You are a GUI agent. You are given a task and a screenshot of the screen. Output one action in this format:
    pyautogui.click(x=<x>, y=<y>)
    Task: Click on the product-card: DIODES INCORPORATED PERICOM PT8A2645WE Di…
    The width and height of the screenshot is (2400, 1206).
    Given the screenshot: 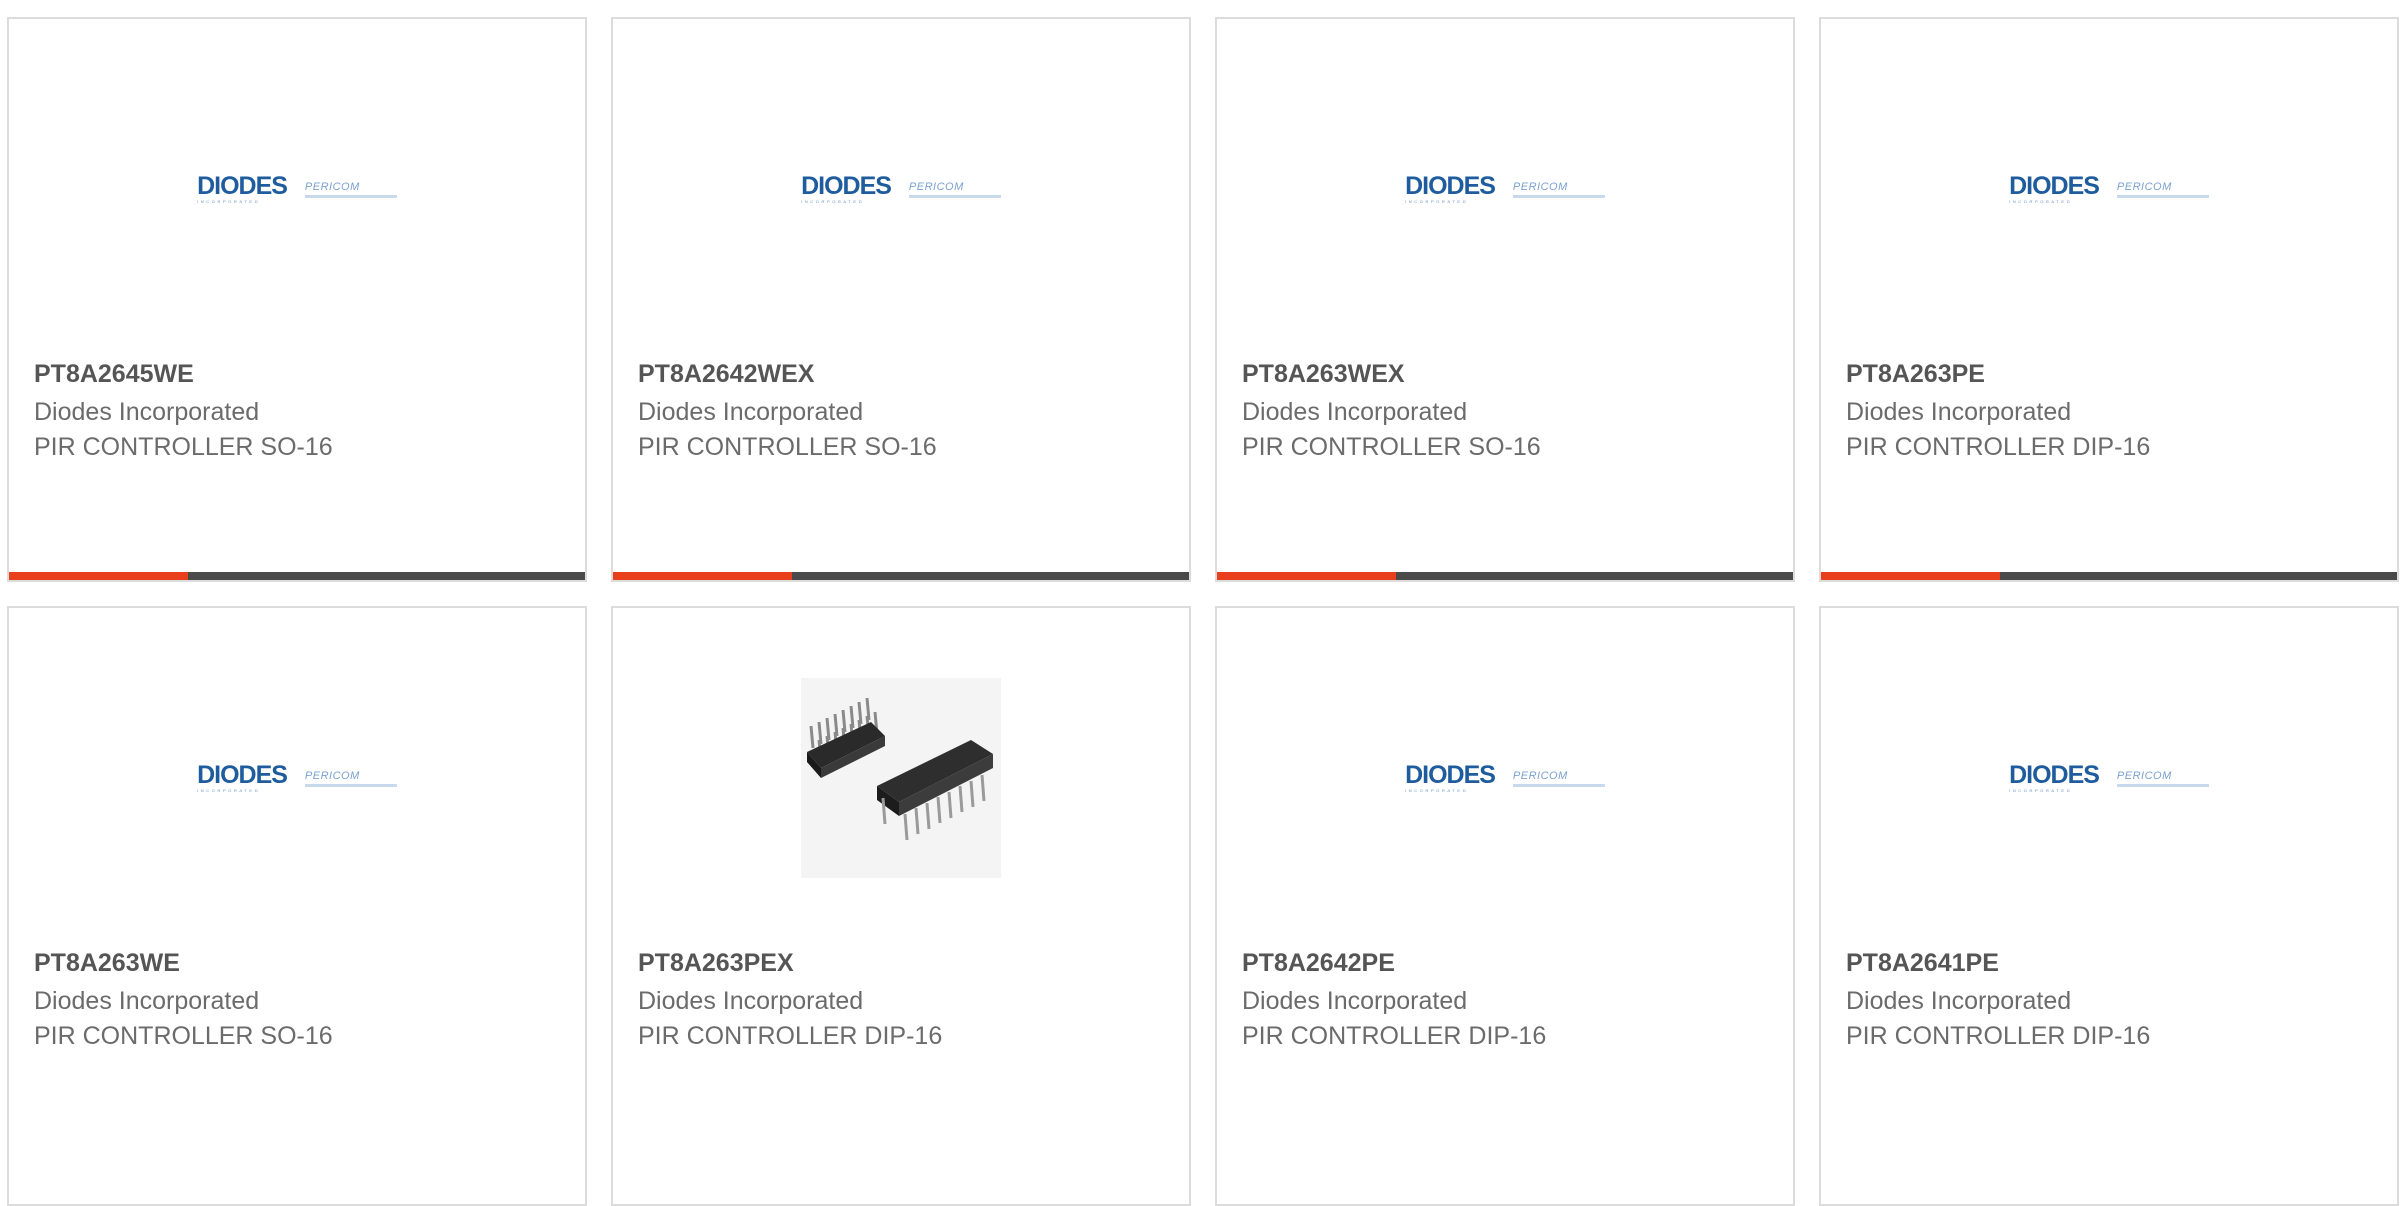 What is the action you would take?
    pyautogui.click(x=297, y=299)
    